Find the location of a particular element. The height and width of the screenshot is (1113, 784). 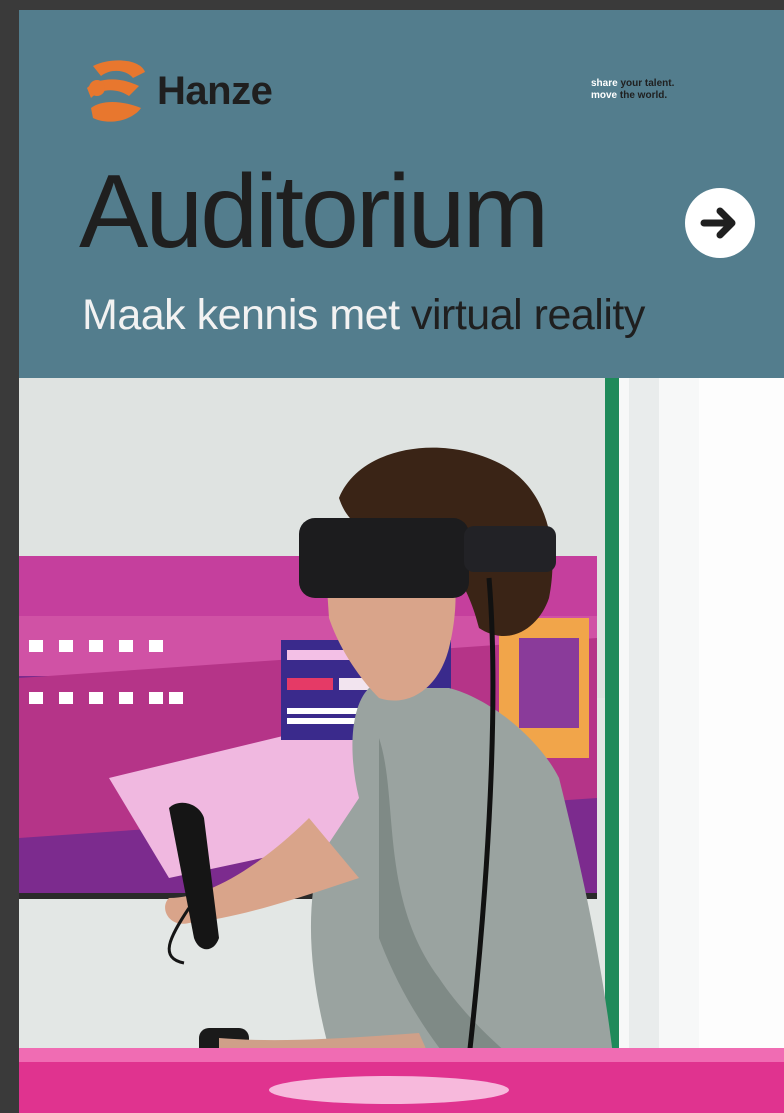

hanze-logo: Hanze is located at coordinates (178, 91).